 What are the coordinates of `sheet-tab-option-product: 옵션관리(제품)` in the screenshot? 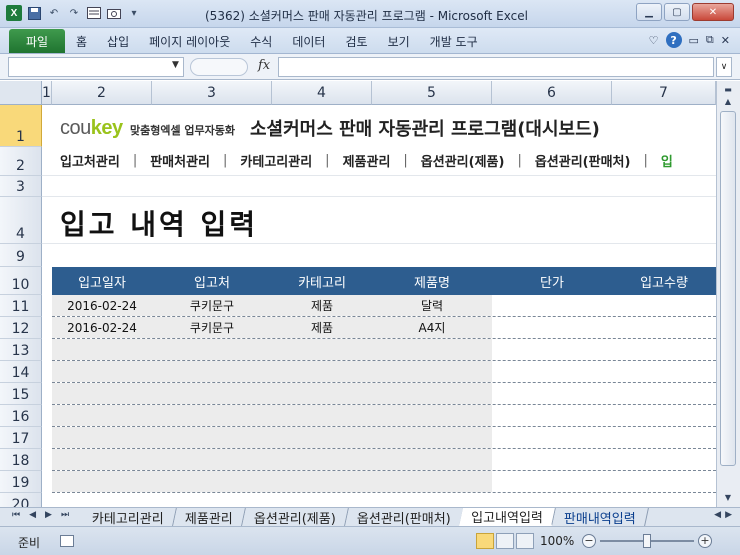 It's located at (295, 517).